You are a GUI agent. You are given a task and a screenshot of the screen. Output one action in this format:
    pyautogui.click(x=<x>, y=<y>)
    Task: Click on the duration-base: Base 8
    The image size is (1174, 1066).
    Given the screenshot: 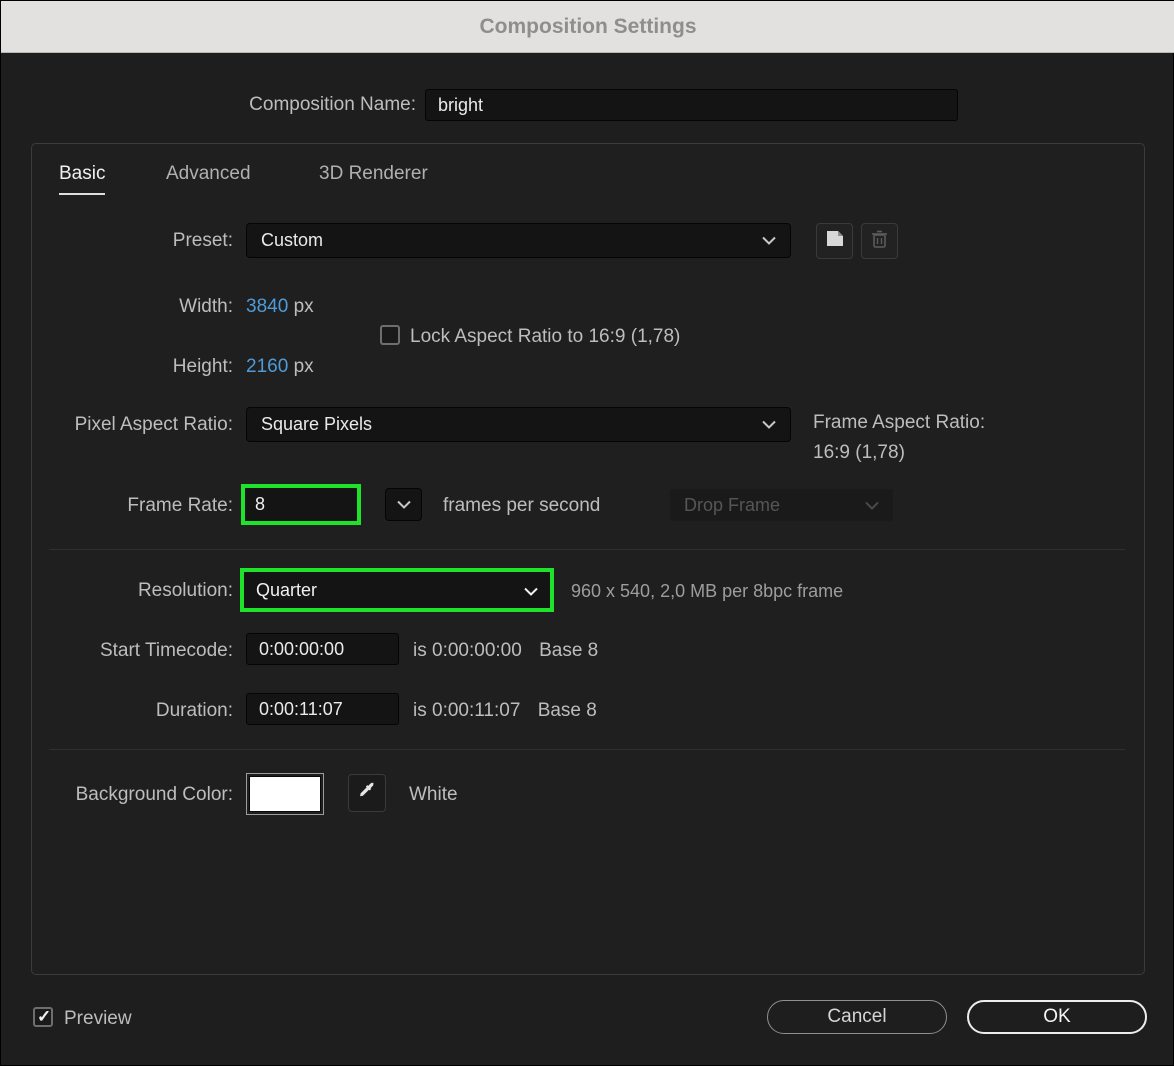 What is the action you would take?
    pyautogui.click(x=567, y=710)
    